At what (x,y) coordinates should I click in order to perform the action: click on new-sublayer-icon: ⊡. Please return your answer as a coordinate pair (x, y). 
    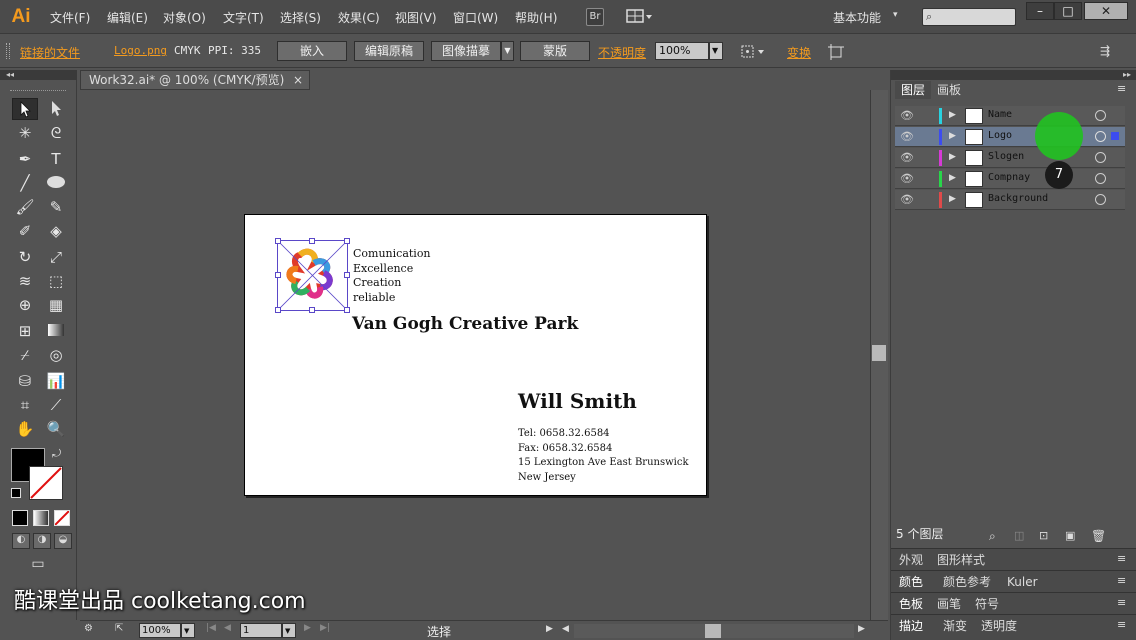
    Looking at the image, I should click on (1043, 535).